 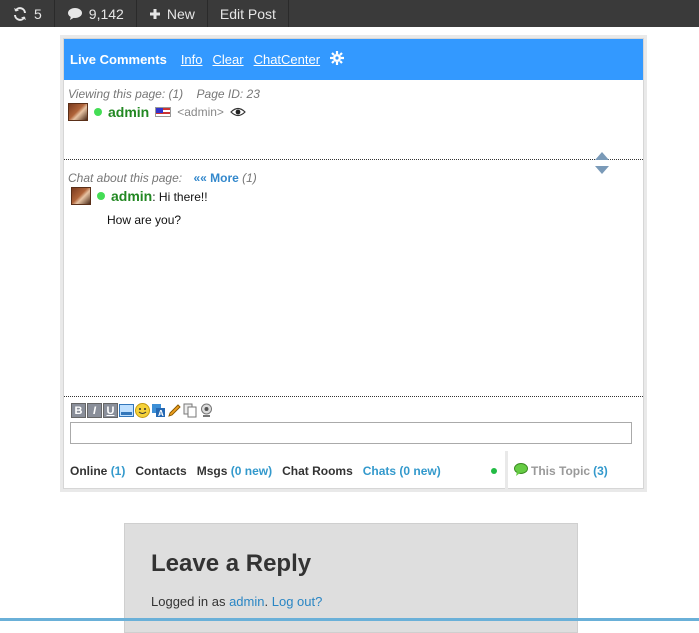 What do you see at coordinates (212, 470) in the screenshot?
I see `tab-msgs-label: Msgs` at bounding box center [212, 470].